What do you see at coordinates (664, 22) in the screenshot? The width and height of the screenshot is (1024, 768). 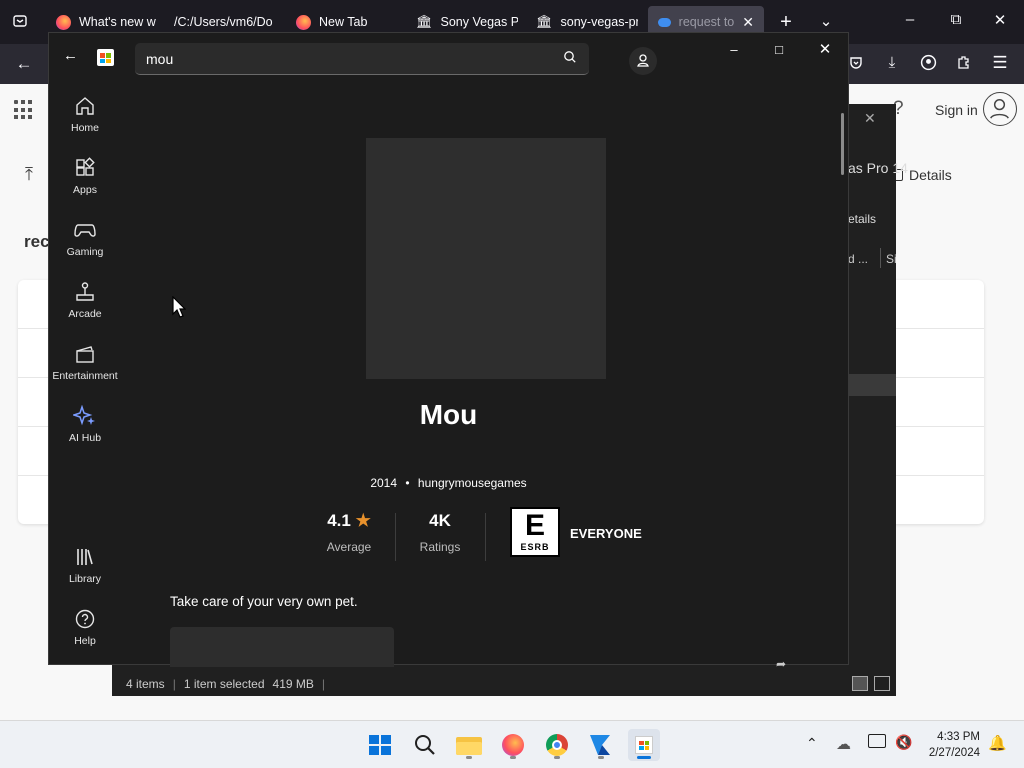 I see `onedrive-icon` at bounding box center [664, 22].